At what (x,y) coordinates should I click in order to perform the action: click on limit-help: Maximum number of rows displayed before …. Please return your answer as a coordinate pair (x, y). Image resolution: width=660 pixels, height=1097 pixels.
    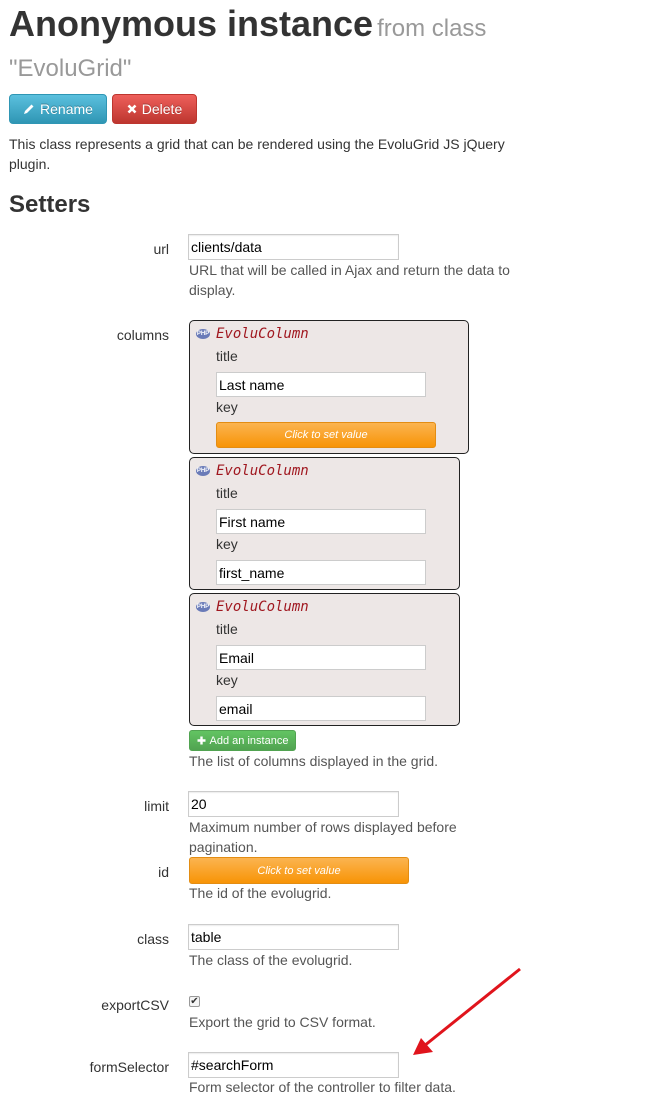
    Looking at the image, I should click on (323, 837).